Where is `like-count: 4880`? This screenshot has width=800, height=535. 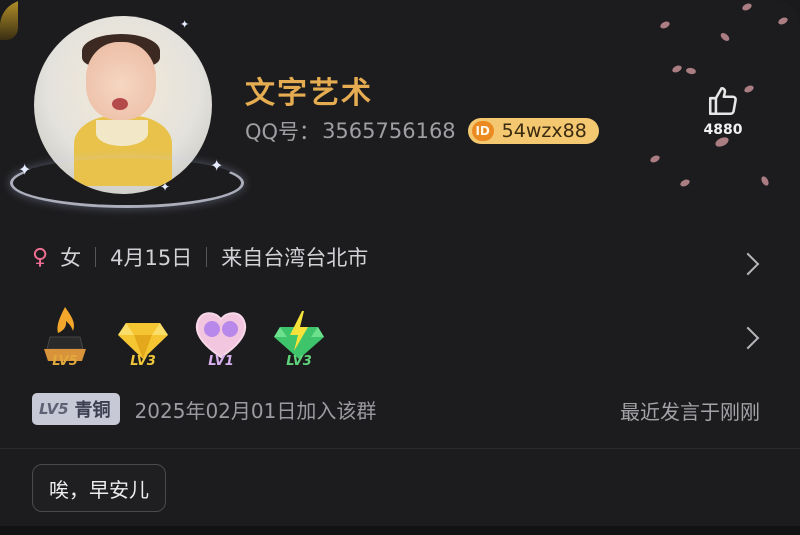
like-count: 4880 is located at coordinates (723, 130).